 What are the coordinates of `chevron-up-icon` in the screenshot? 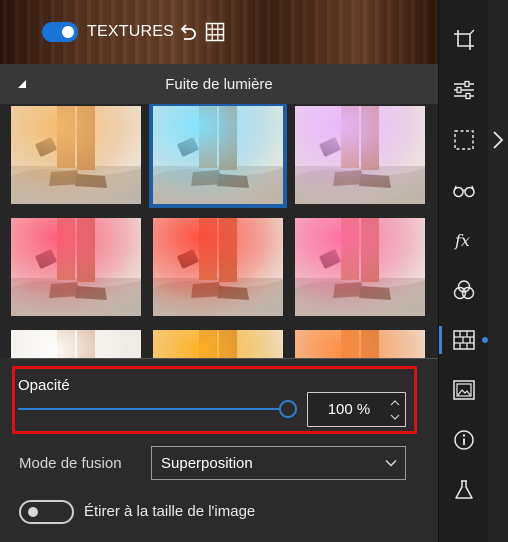 It's located at (395, 403).